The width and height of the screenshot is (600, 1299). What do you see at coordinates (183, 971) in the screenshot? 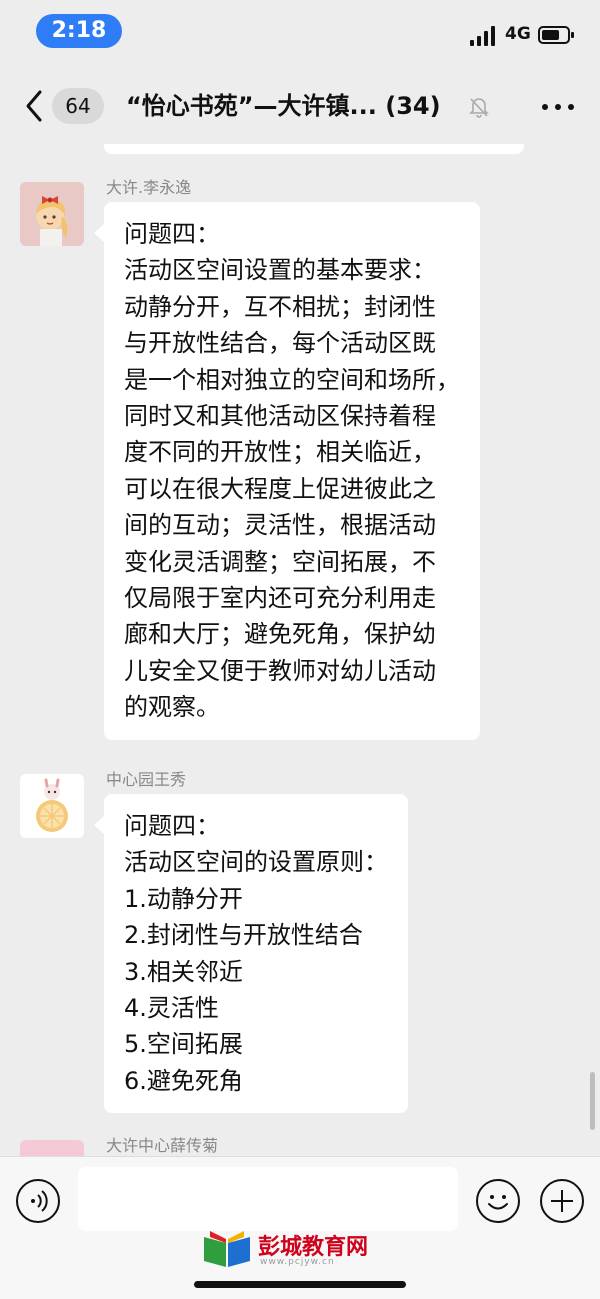
I see `message-line: 3.相关邻近` at bounding box center [183, 971].